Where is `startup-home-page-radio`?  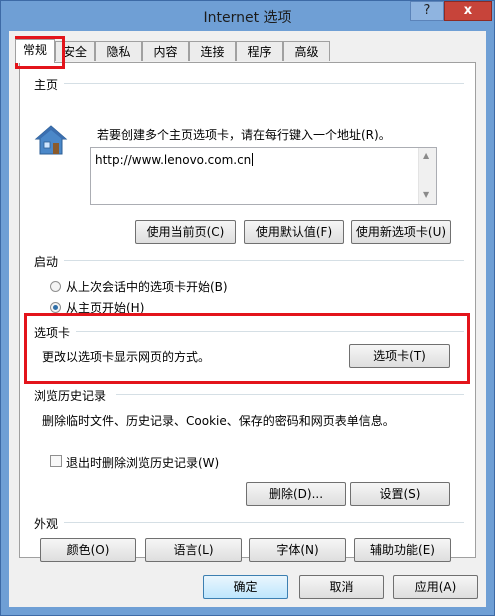 startup-home-page-radio is located at coordinates (55, 307).